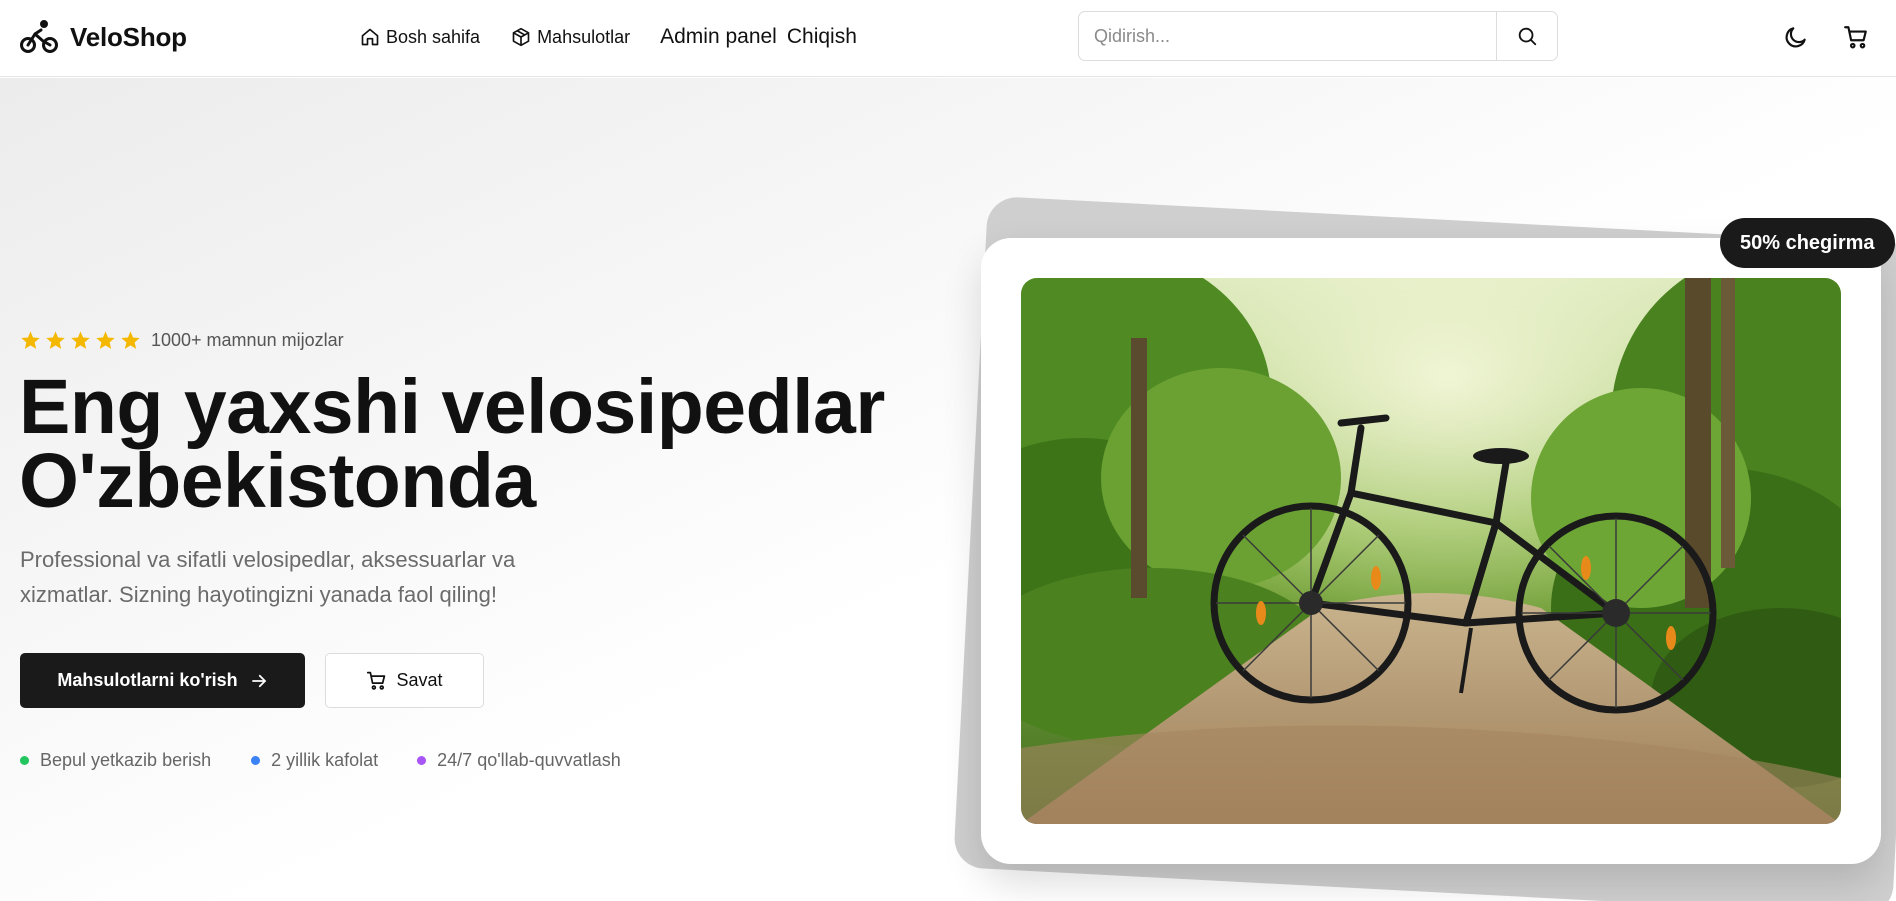  What do you see at coordinates (822, 37) in the screenshot?
I see `nav-logout-link: Chiqish` at bounding box center [822, 37].